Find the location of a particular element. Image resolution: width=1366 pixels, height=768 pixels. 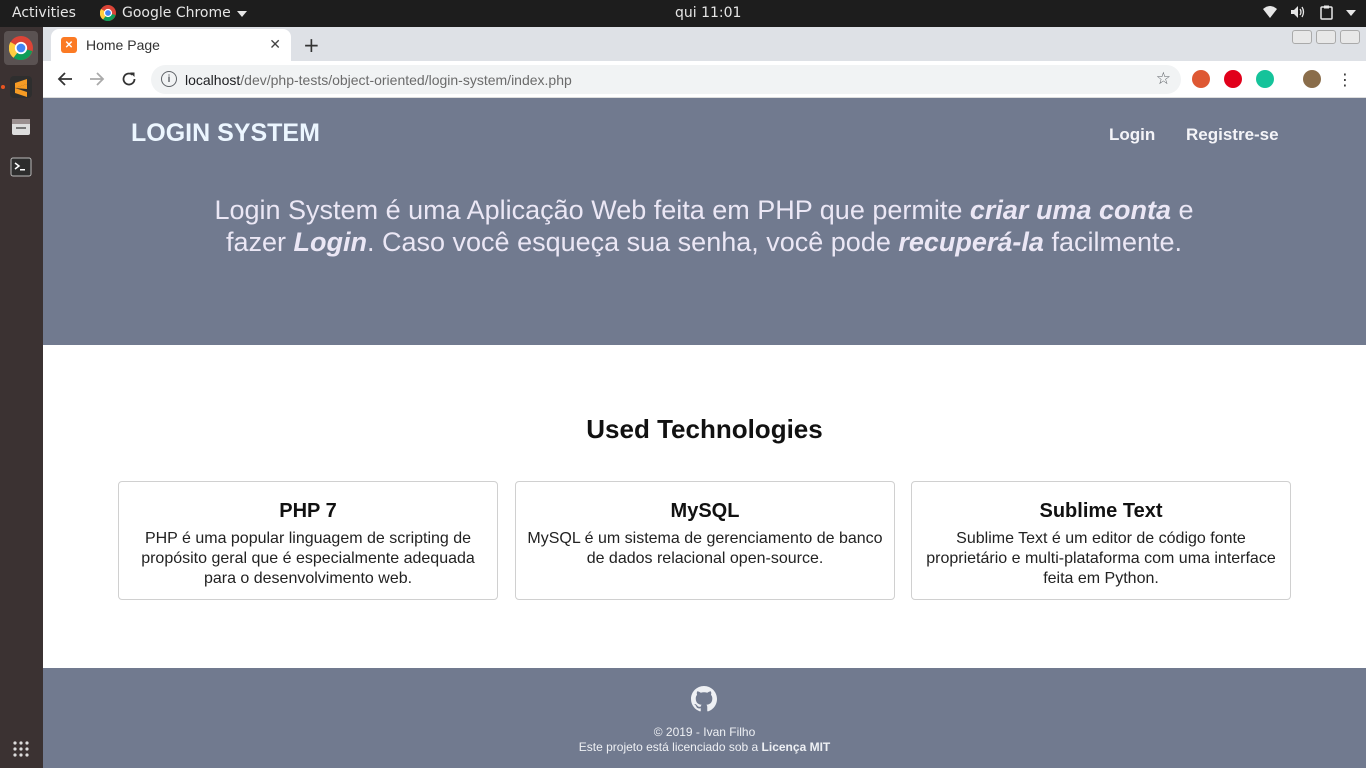

arrow-left-icon is located at coordinates (64, 79).